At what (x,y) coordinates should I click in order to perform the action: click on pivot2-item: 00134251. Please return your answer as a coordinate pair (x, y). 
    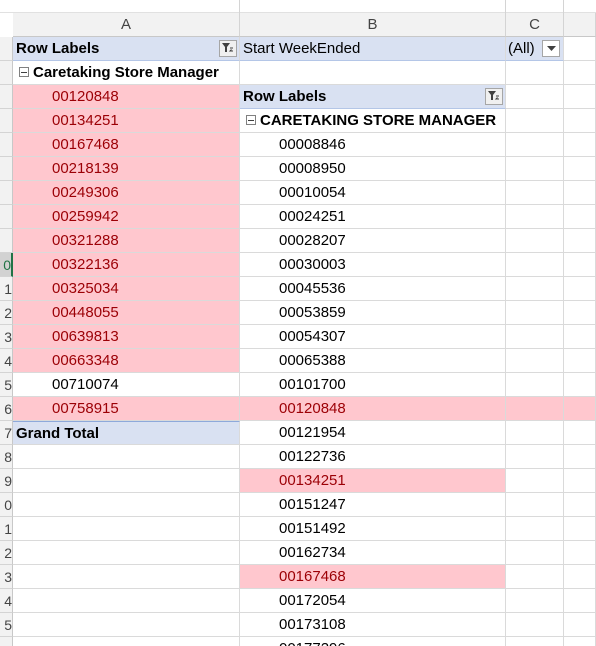
    Looking at the image, I should click on (373, 481).